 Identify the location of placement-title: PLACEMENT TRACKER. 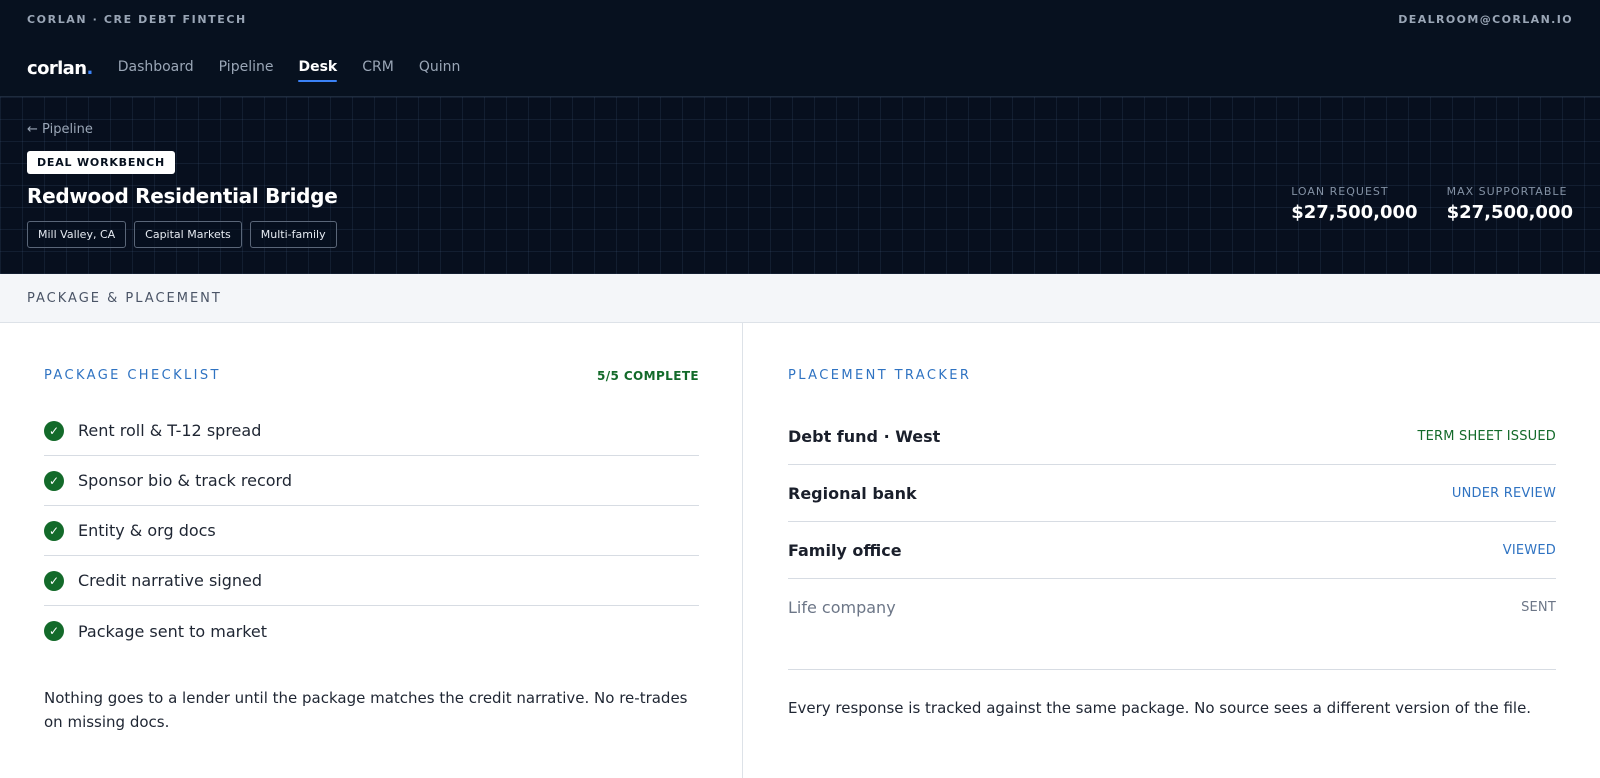
(880, 375).